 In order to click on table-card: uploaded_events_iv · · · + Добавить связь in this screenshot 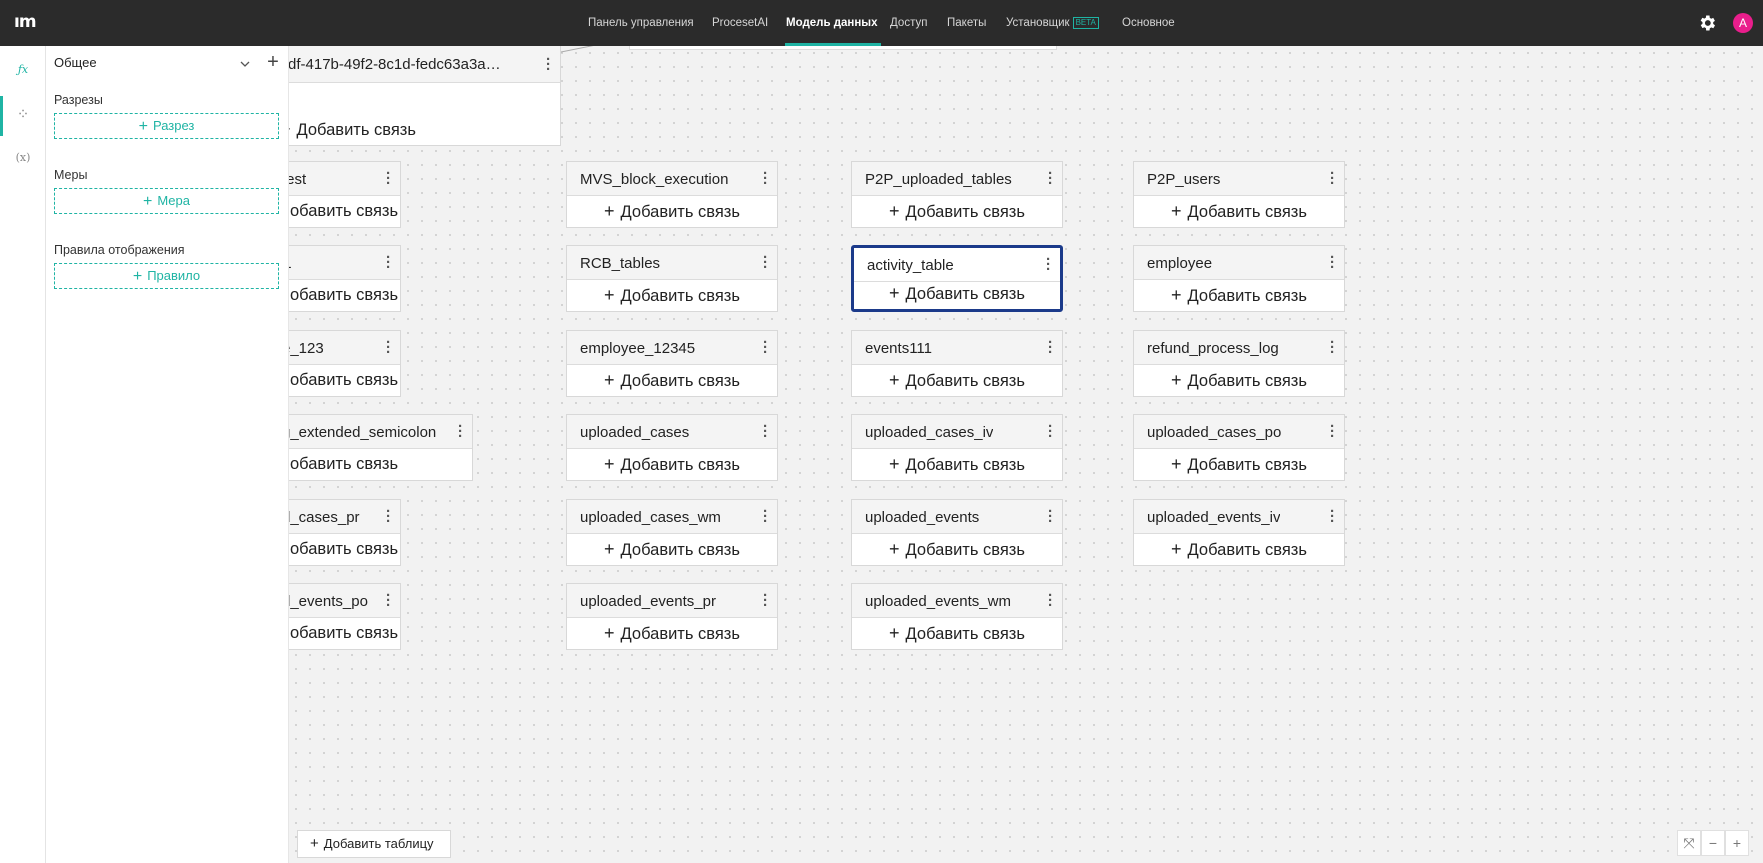, I will do `click(1239, 532)`.